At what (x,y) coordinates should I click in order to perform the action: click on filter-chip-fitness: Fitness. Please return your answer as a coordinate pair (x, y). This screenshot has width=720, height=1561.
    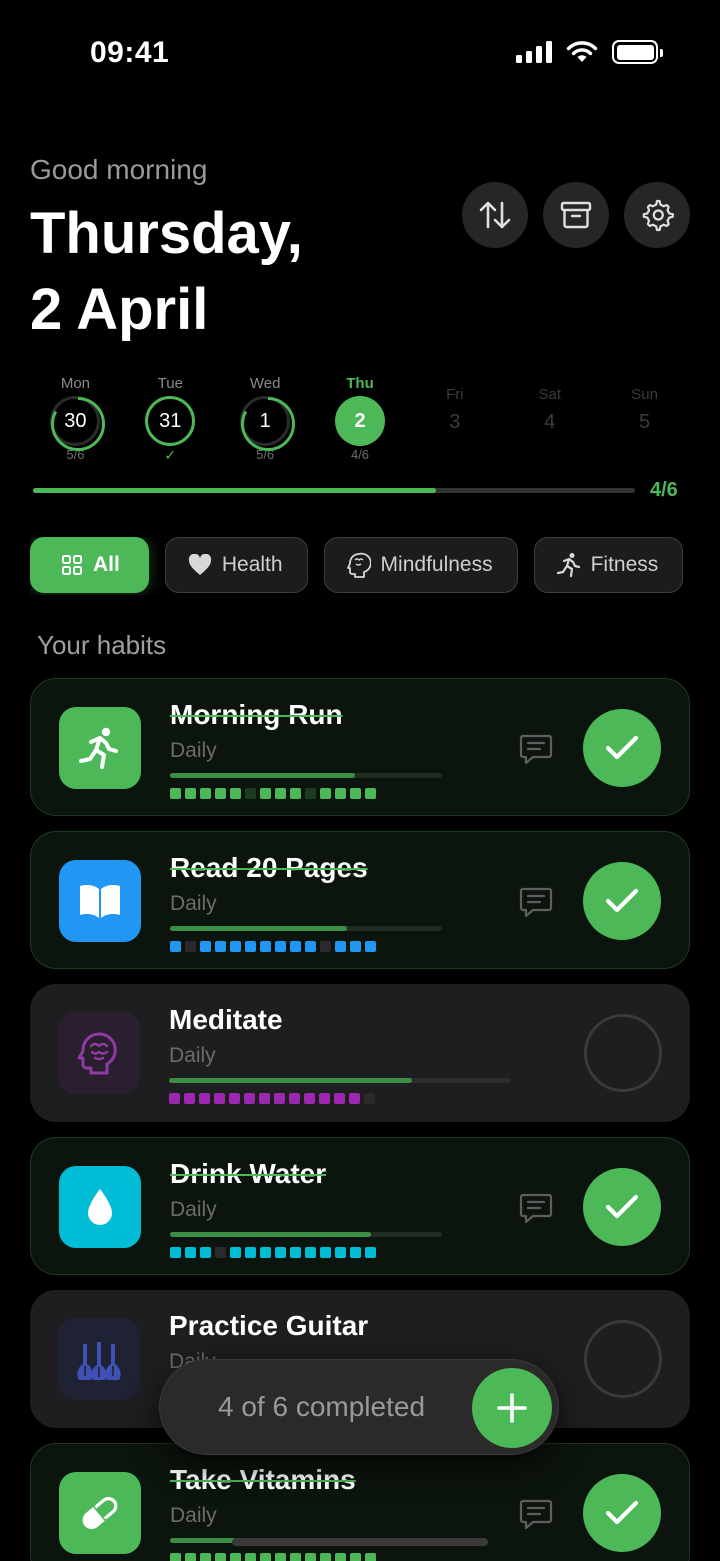
    Looking at the image, I should click on (608, 565).